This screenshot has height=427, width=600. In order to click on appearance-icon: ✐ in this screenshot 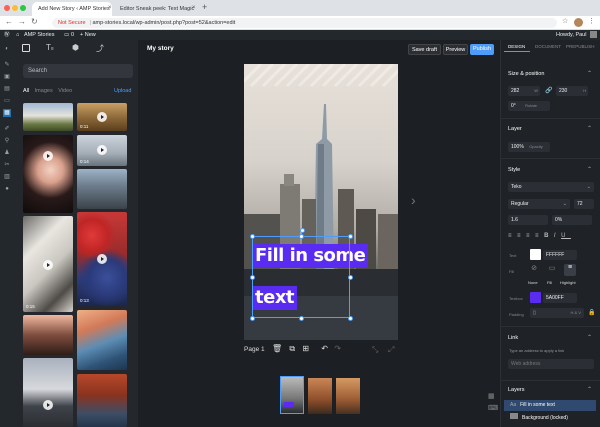, I will do `click(7, 129)`.